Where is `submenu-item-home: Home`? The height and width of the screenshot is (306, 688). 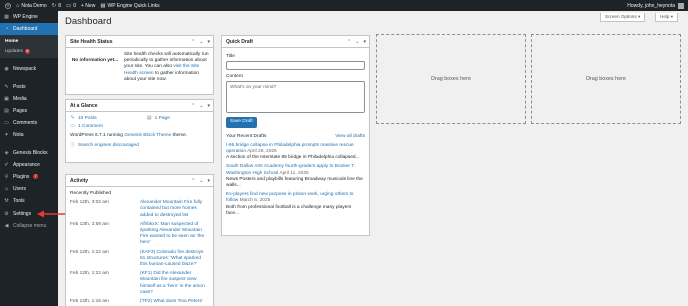
submenu-item-home: Home is located at coordinates (29, 41).